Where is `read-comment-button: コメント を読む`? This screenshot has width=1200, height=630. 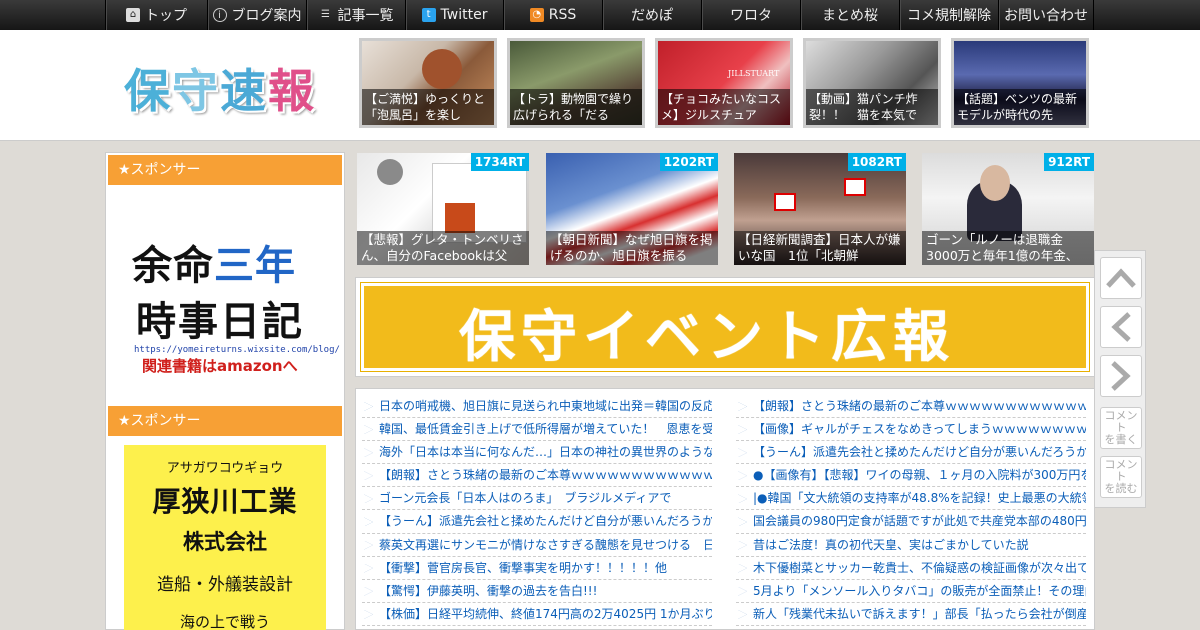
read-comment-button: コメント を読む is located at coordinates (1121, 477).